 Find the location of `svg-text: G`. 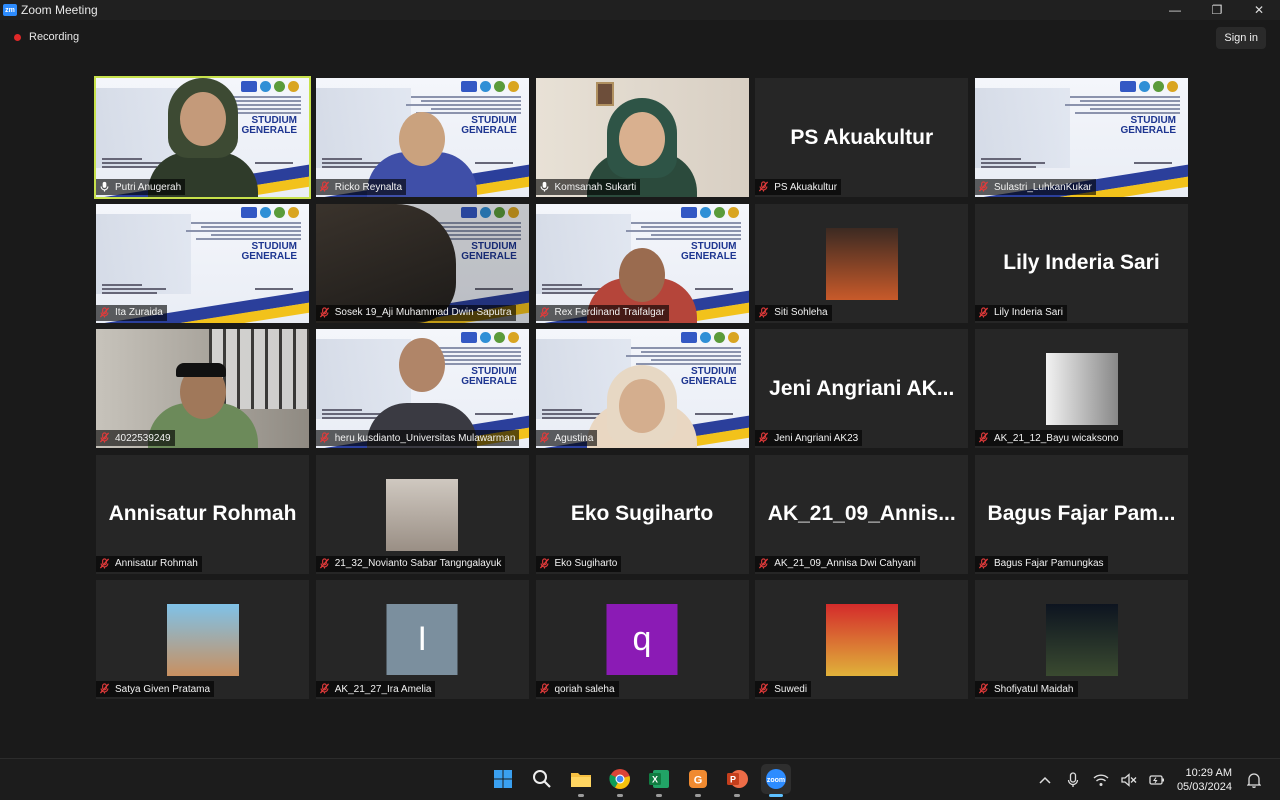

svg-text: G is located at coordinates (698, 781).